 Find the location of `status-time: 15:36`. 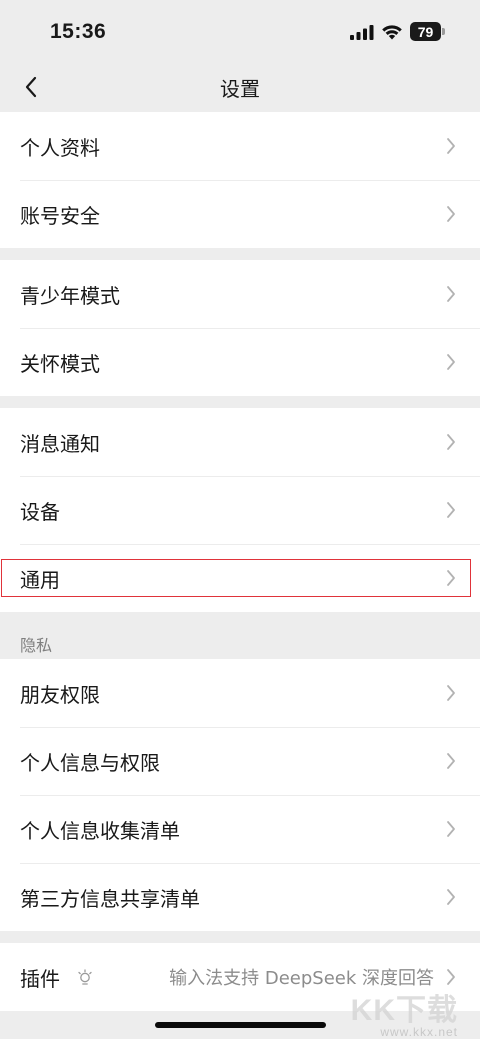

status-time: 15:36 is located at coordinates (78, 31).